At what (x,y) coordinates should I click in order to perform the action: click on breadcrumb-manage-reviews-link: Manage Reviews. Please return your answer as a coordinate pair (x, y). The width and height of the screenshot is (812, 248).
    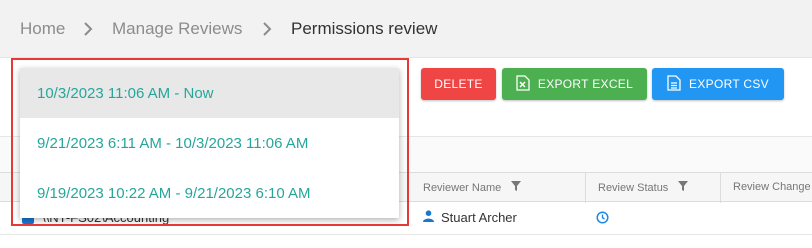
    Looking at the image, I should click on (177, 29).